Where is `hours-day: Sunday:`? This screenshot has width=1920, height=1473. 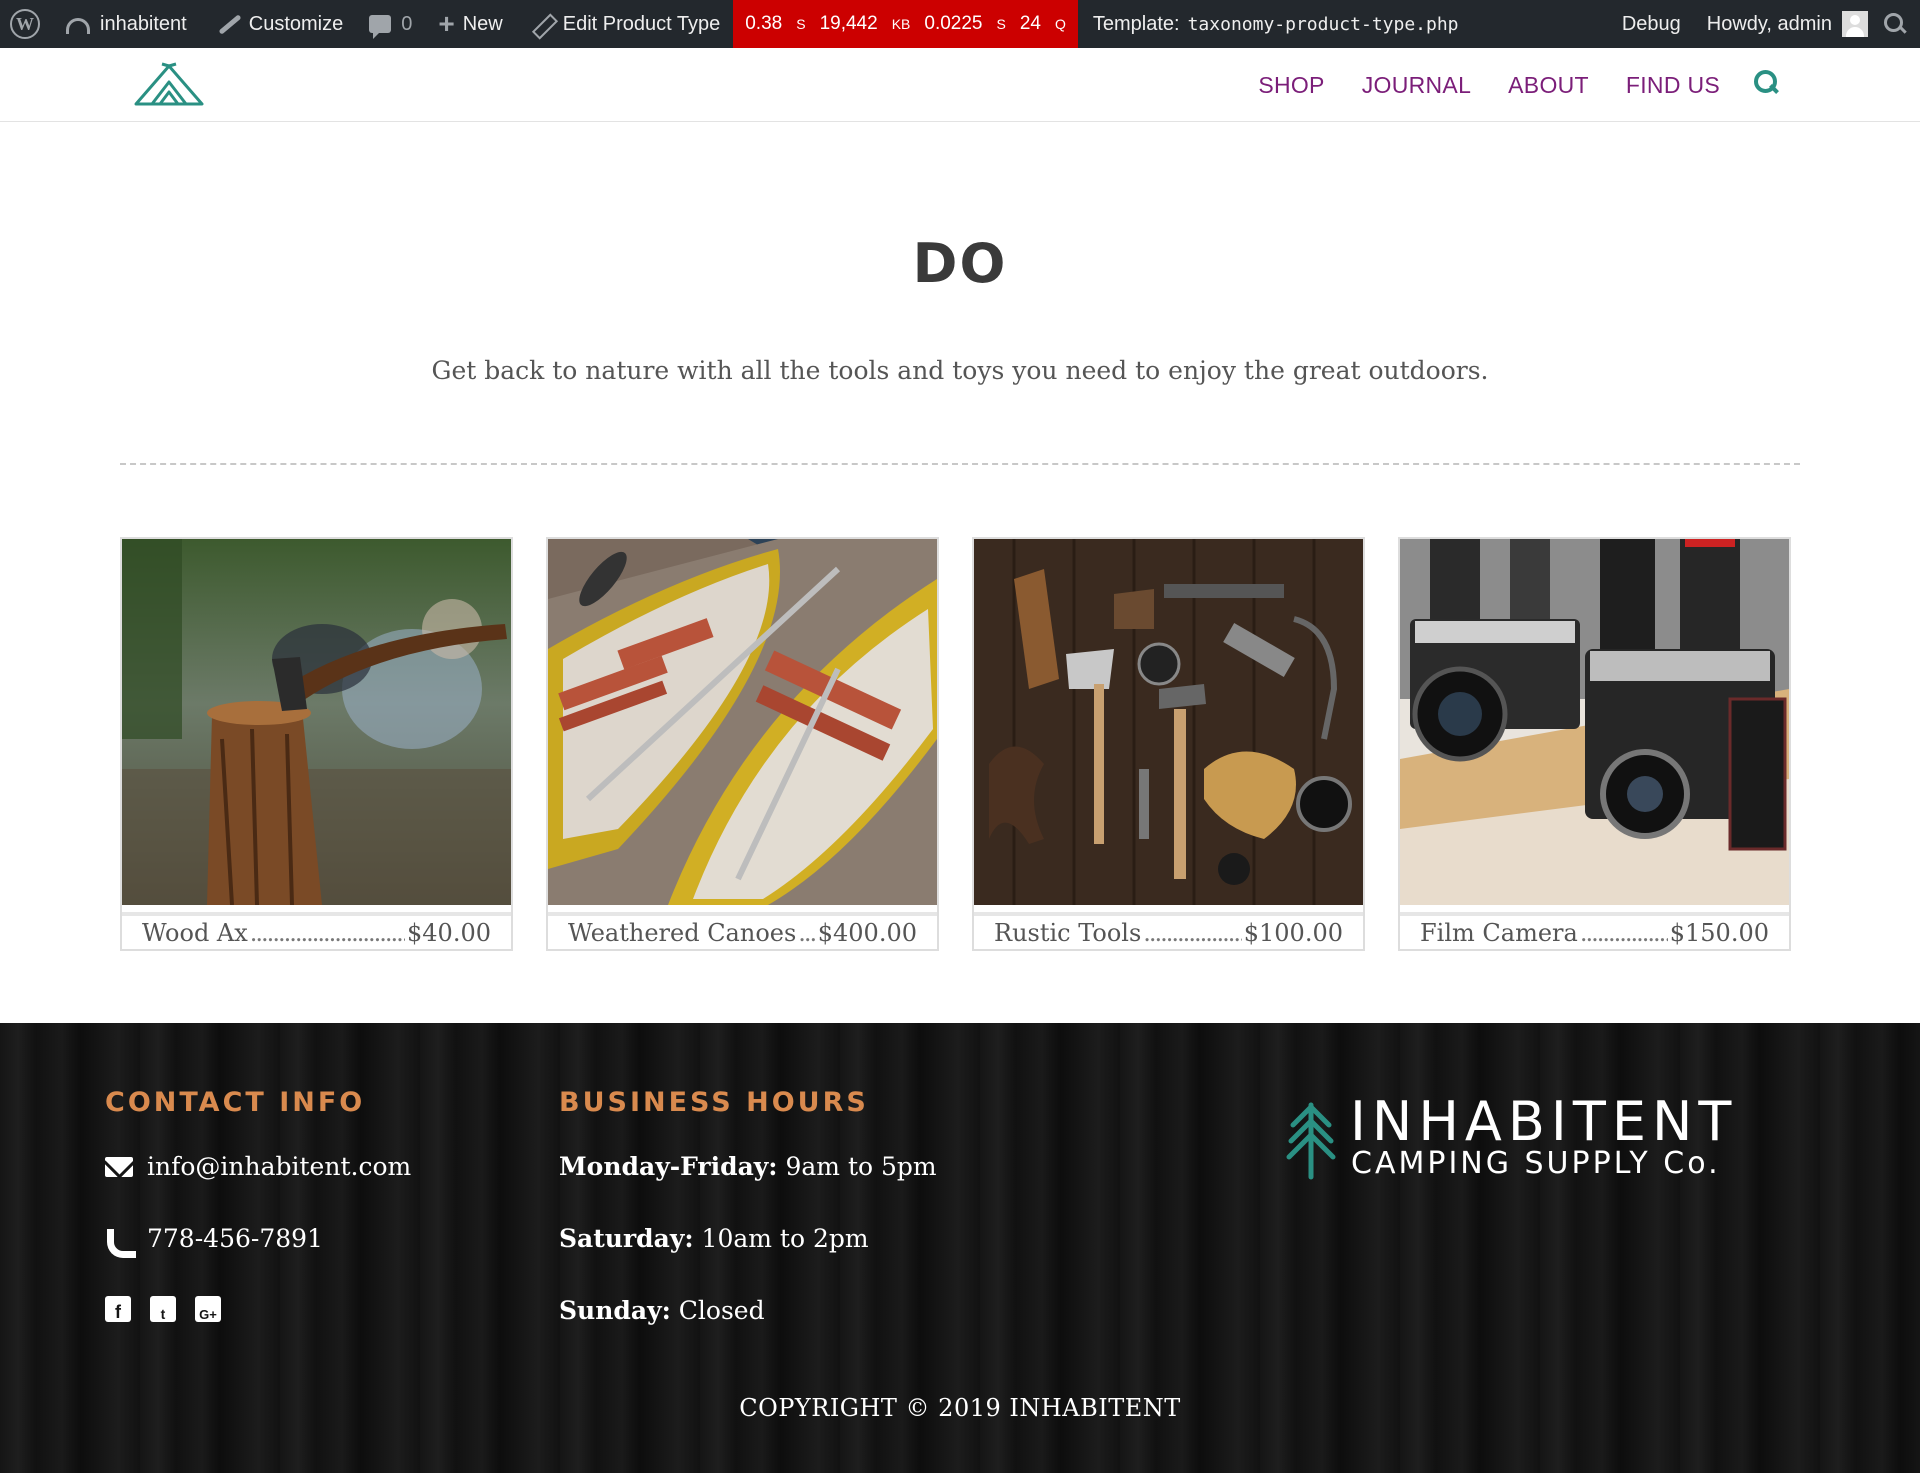 hours-day: Sunday: is located at coordinates (615, 1310).